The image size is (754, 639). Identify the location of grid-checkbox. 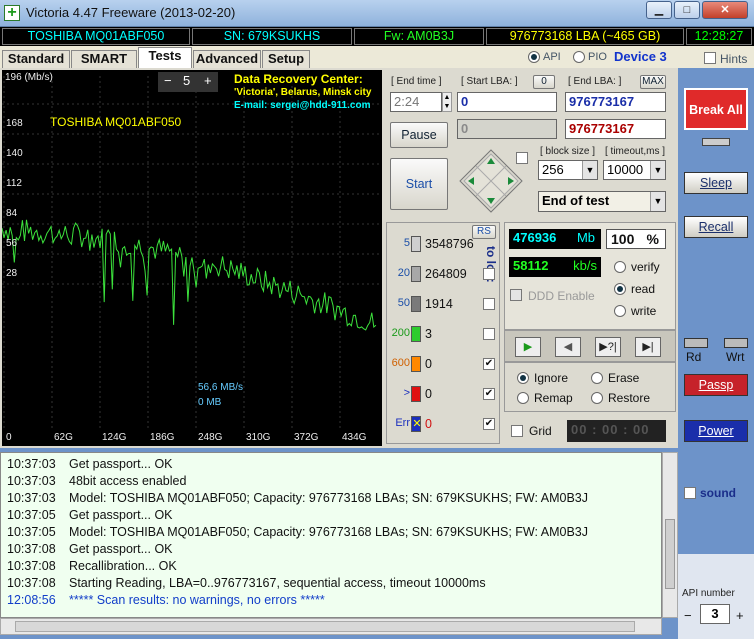
(517, 431).